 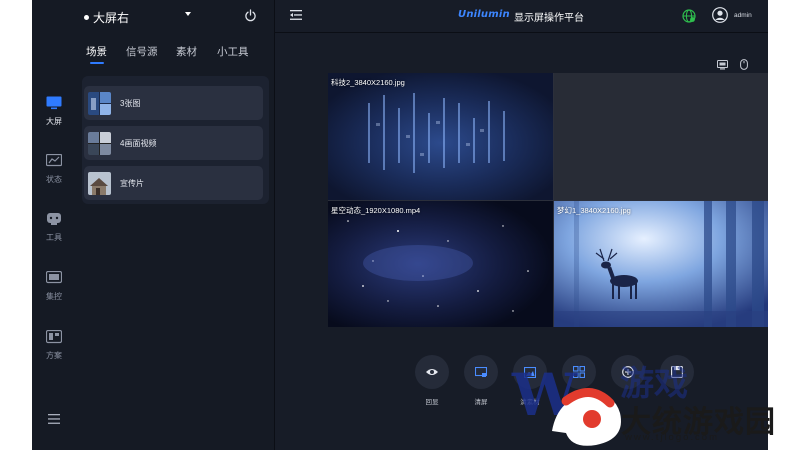 I want to click on starry-sky-image, so click(x=440, y=264).